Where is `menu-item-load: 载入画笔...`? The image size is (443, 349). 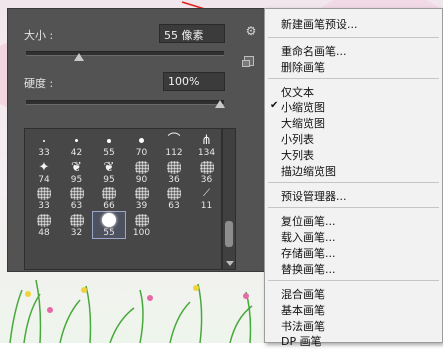
menu-item-load: 载入画笔... is located at coordinates (308, 237).